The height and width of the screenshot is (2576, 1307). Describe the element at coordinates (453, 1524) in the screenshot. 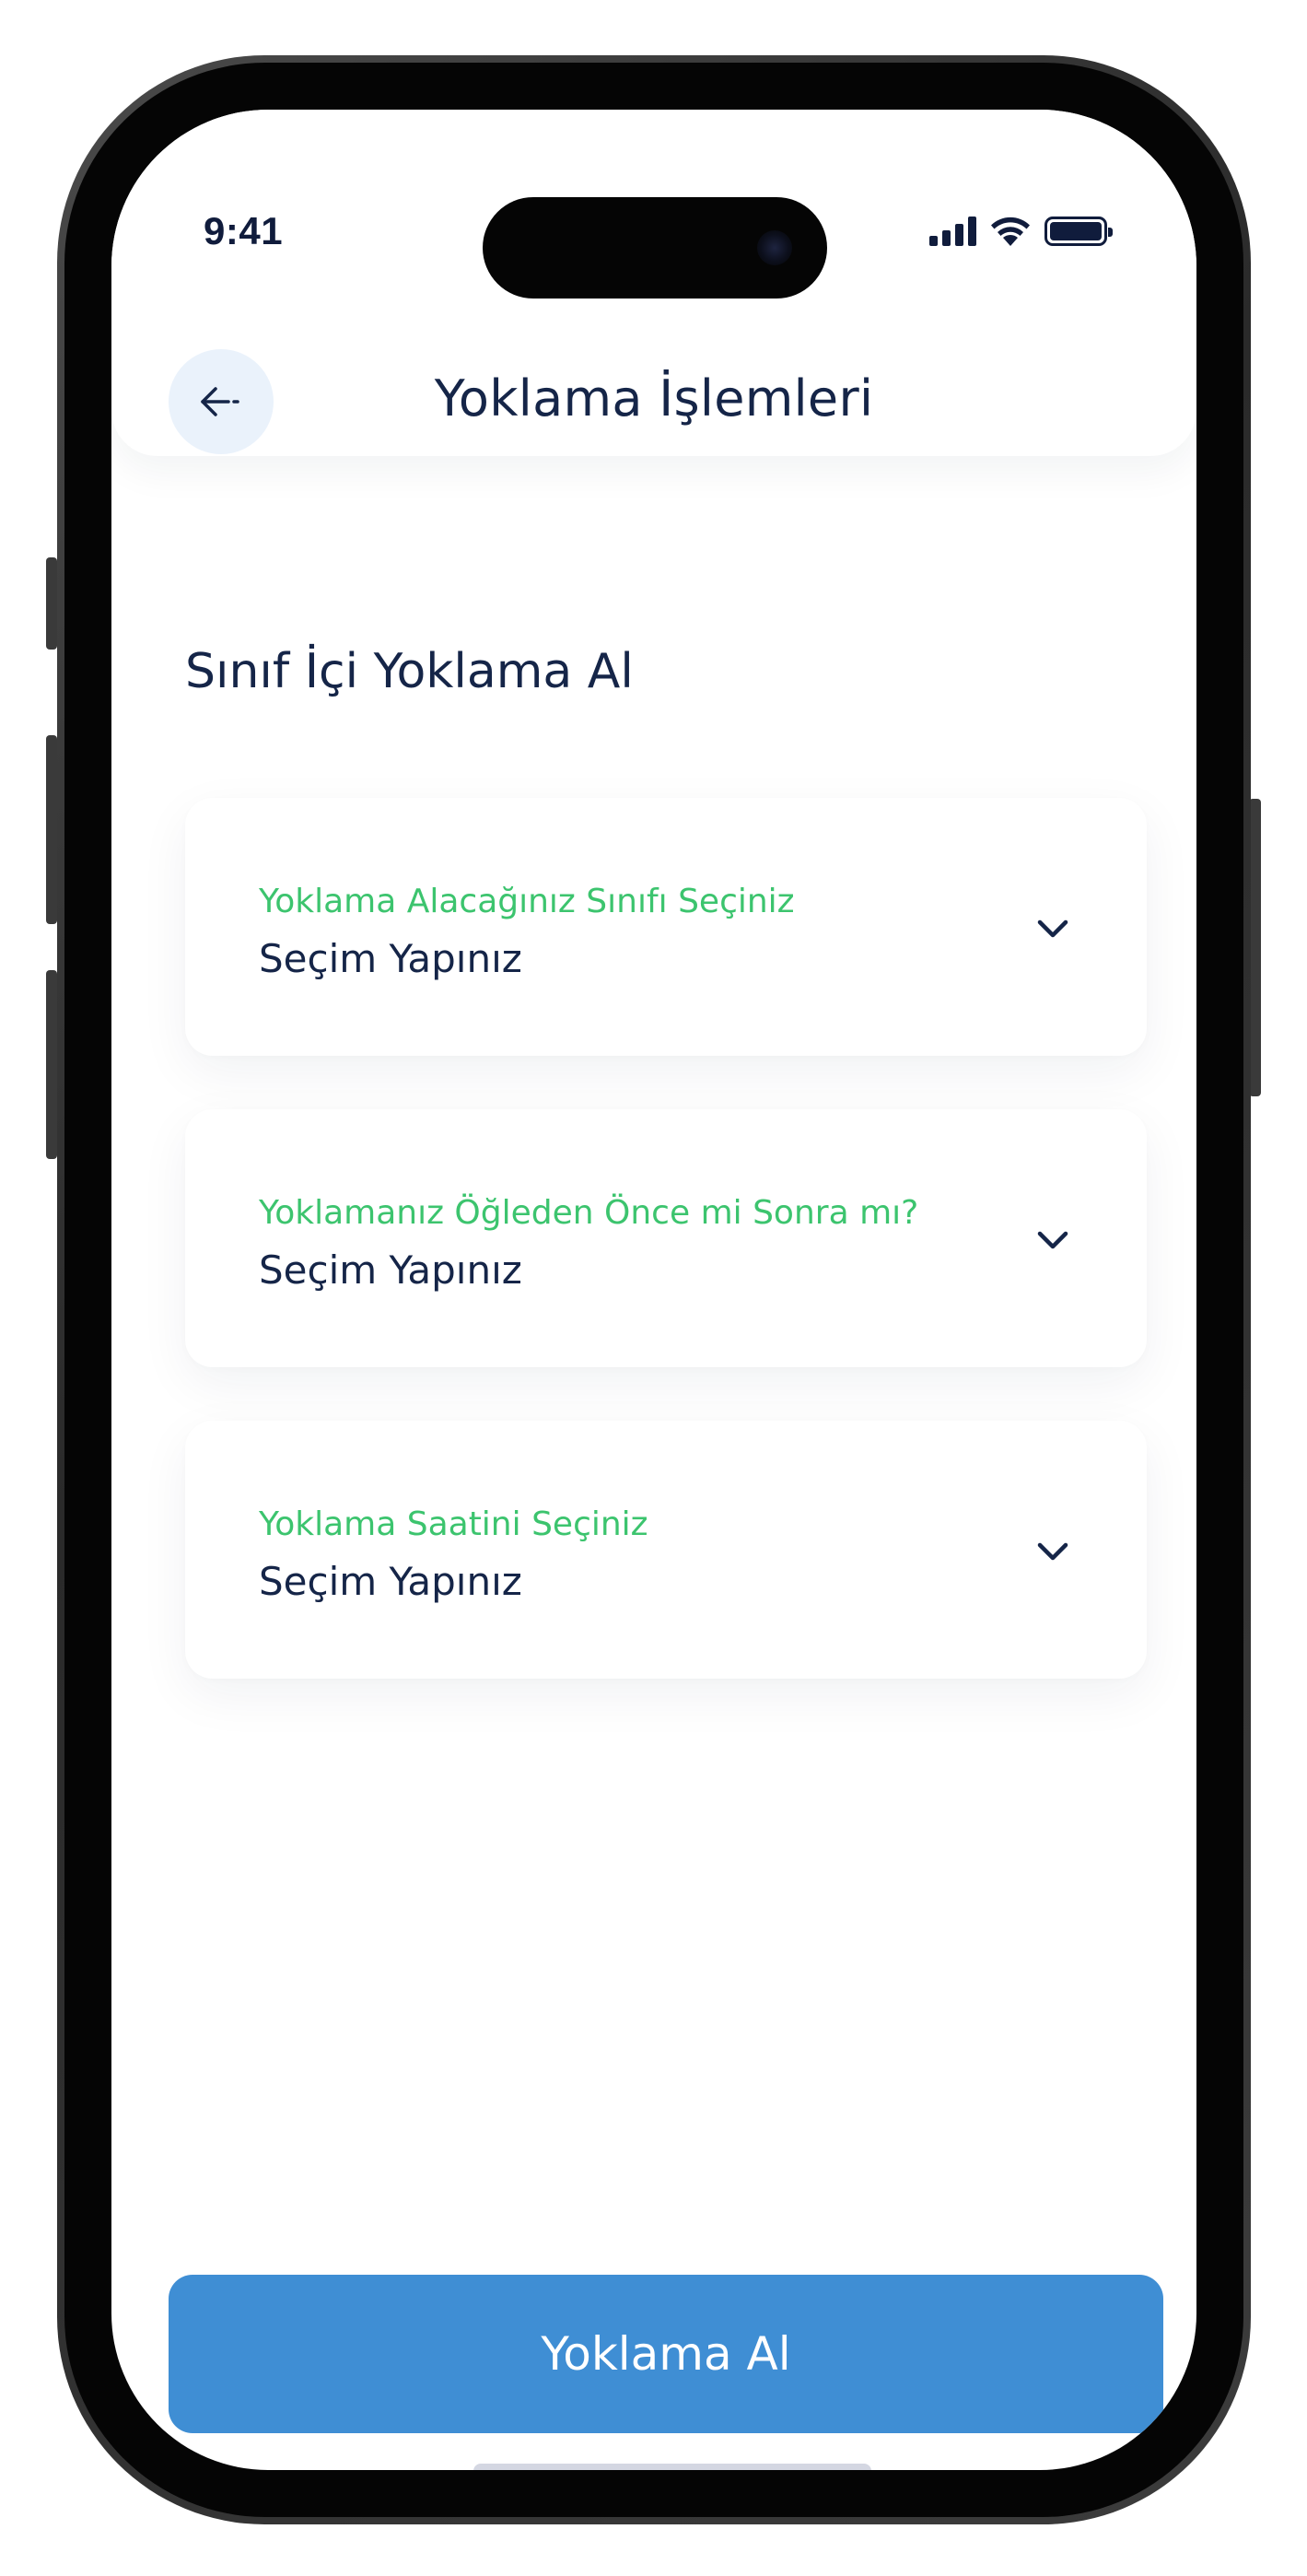

I see `select-label: Yoklama Saatini Seçiniz` at that location.